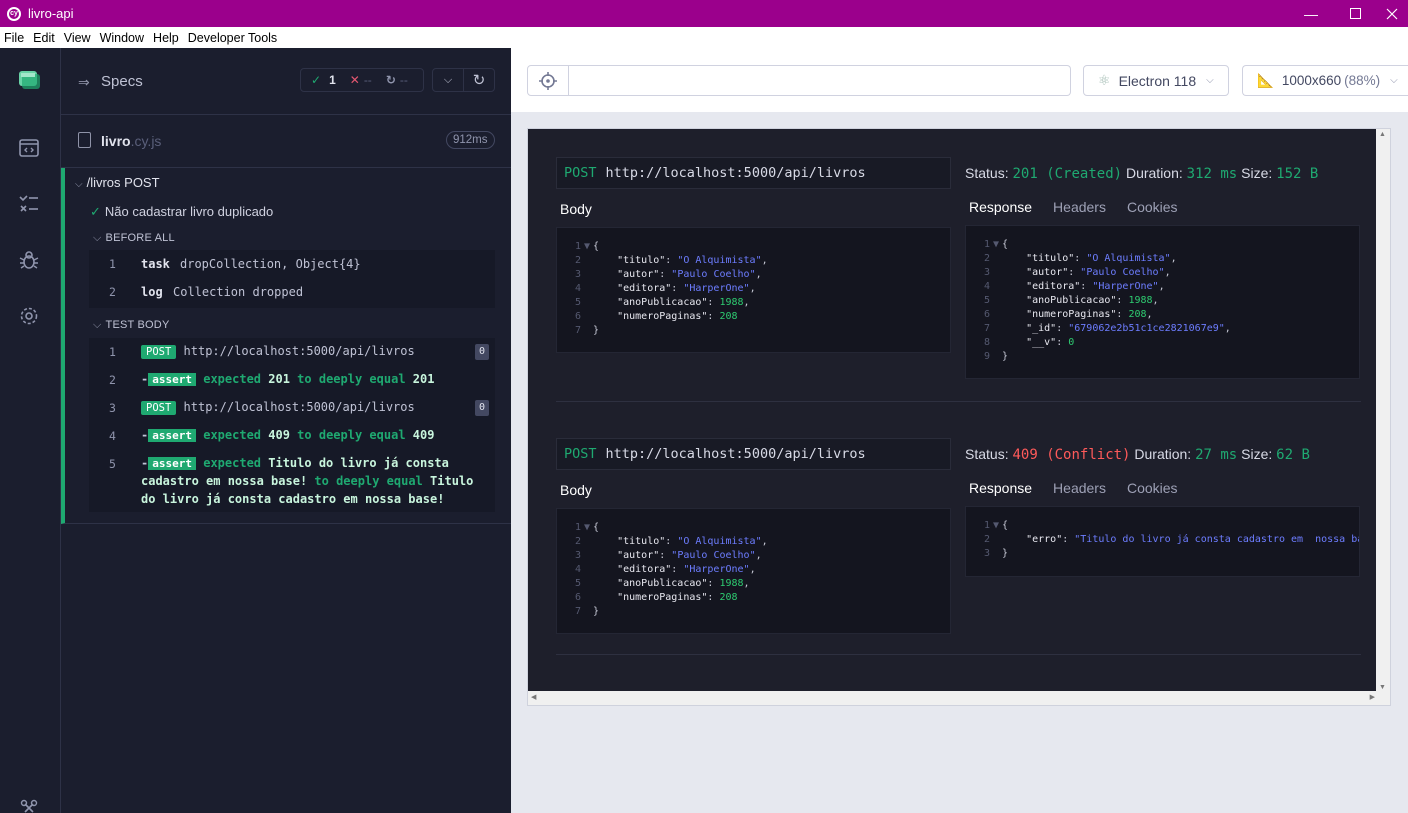 The height and width of the screenshot is (813, 1408). What do you see at coordinates (84, 82) in the screenshot?
I see `specs-toggle-icon: ⇒` at bounding box center [84, 82].